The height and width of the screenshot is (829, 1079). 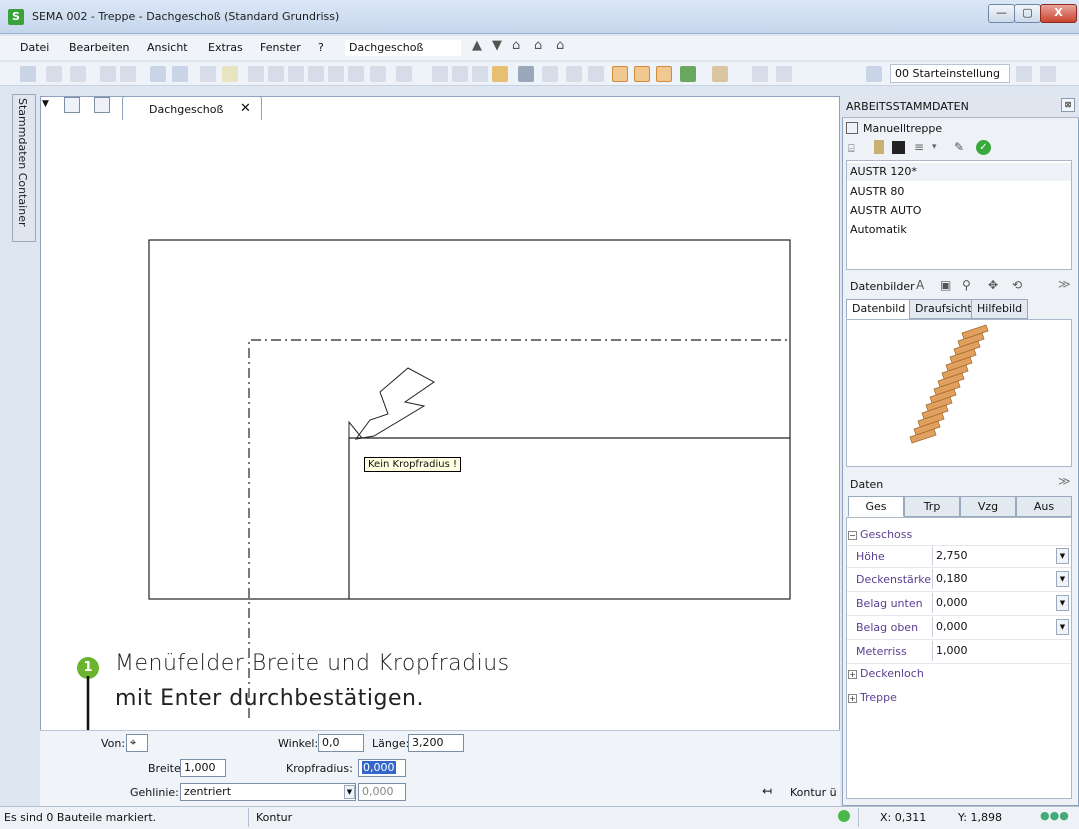 What do you see at coordinates (192, 108) in the screenshot?
I see `tab-dachgeschoss: Dachgeschoß ✕` at bounding box center [192, 108].